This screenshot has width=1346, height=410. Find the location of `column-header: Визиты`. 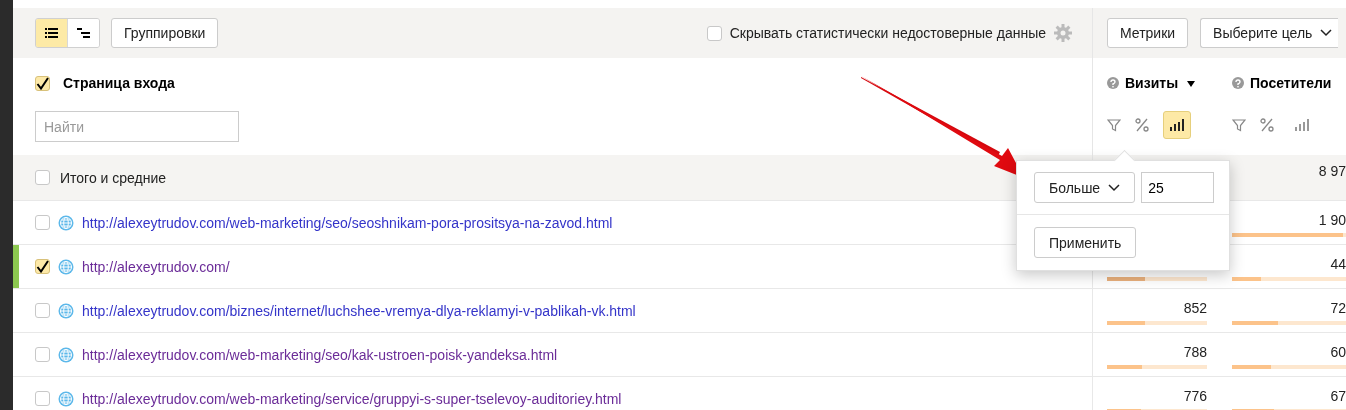

column-header: Визиты is located at coordinates (1152, 83).